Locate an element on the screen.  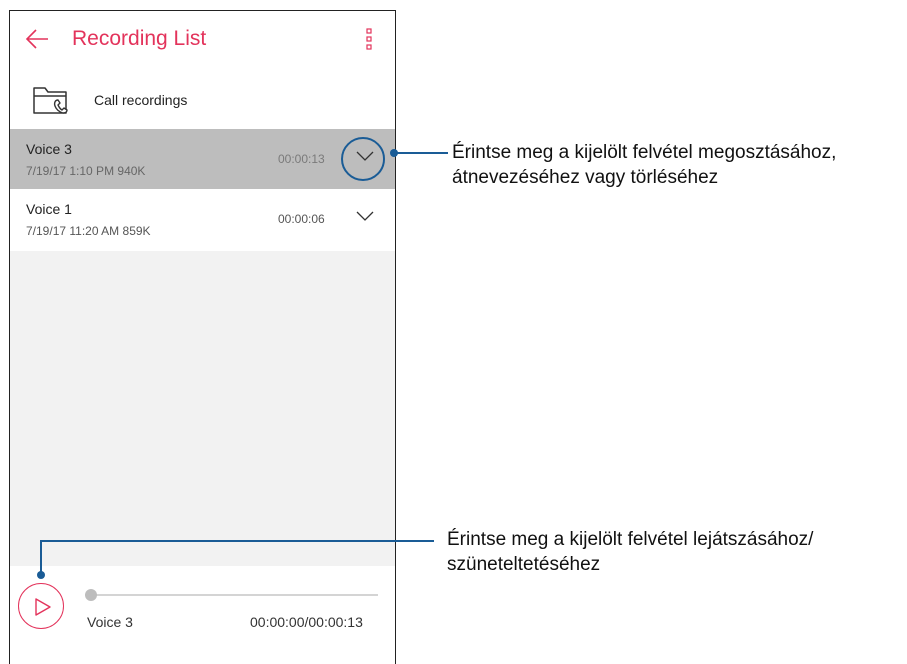
arrow-left-icon is located at coordinates (36, 39).